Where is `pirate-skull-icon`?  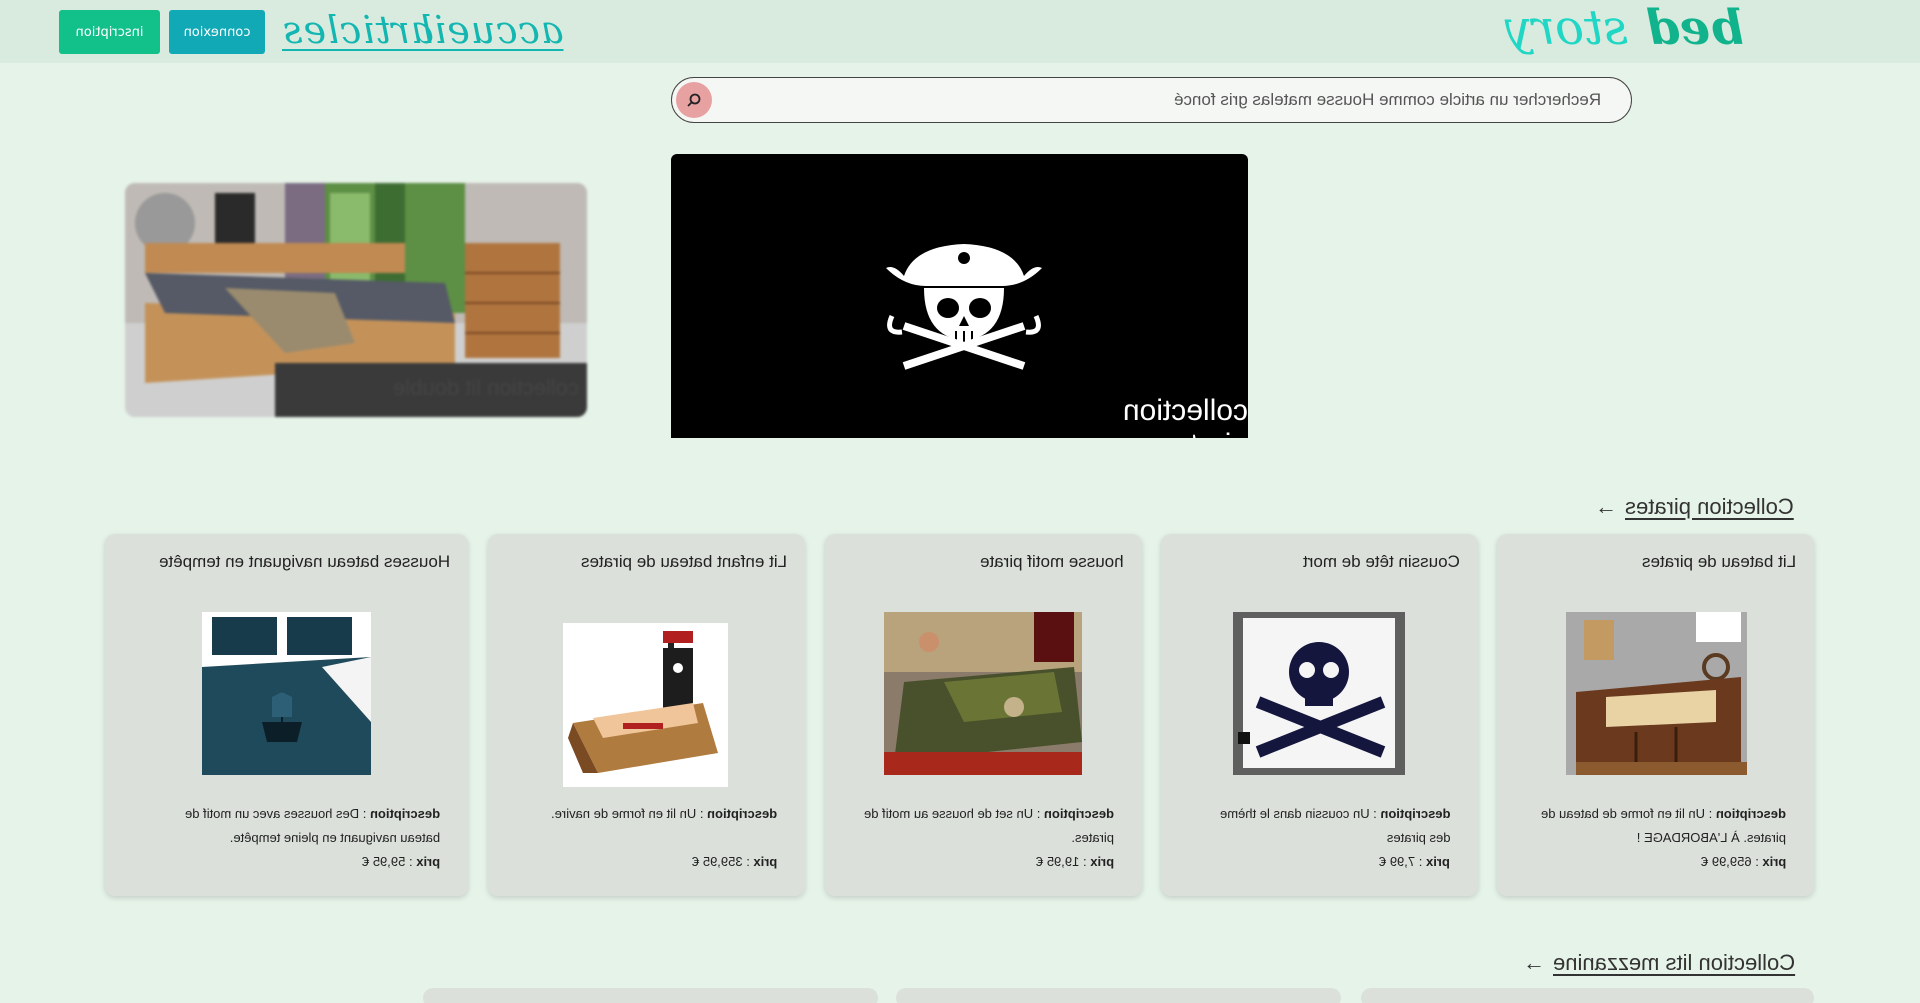 pirate-skull-icon is located at coordinates (964, 307).